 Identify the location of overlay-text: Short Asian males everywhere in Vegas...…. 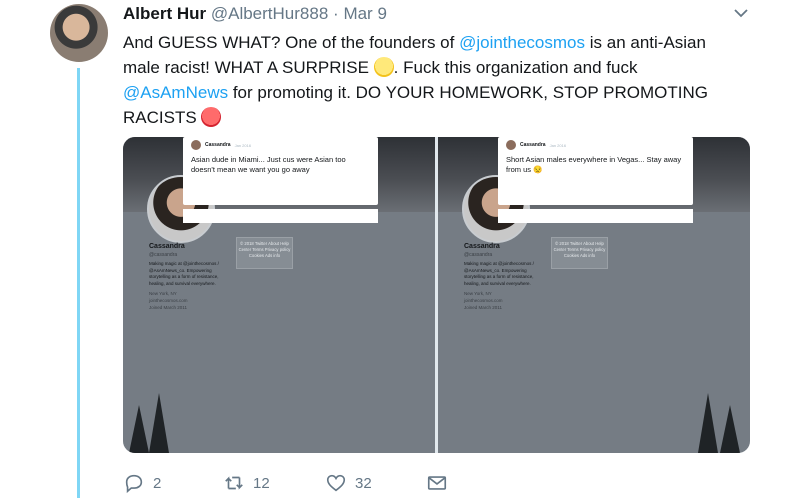
(594, 164).